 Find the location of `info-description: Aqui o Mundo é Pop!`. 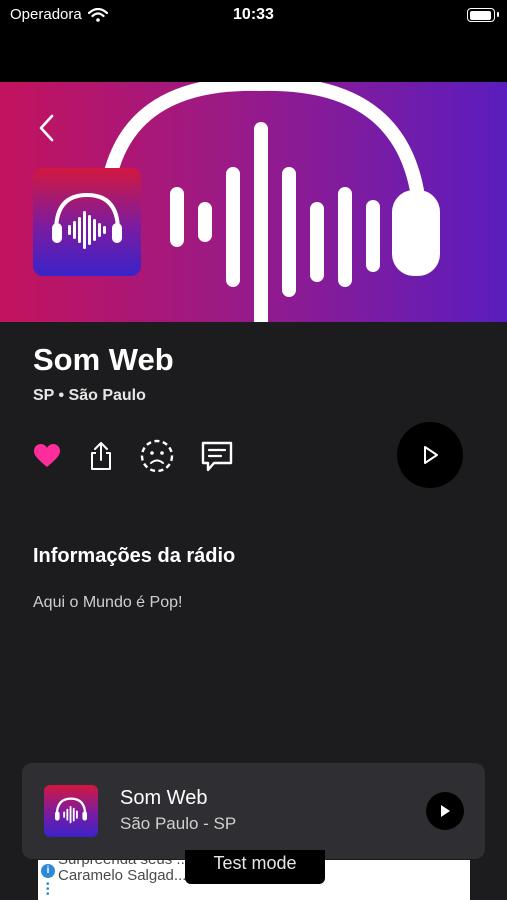

info-description: Aqui o Mundo é Pop! is located at coordinates (108, 602).